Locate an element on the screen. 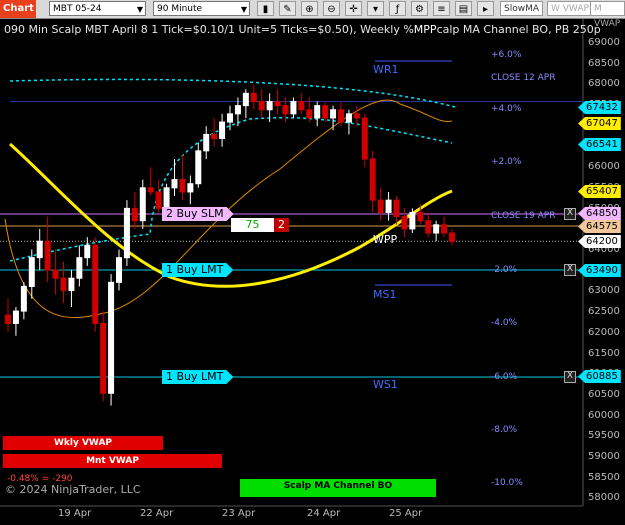  period-selector: 90 Minute ▼ is located at coordinates (201, 8).